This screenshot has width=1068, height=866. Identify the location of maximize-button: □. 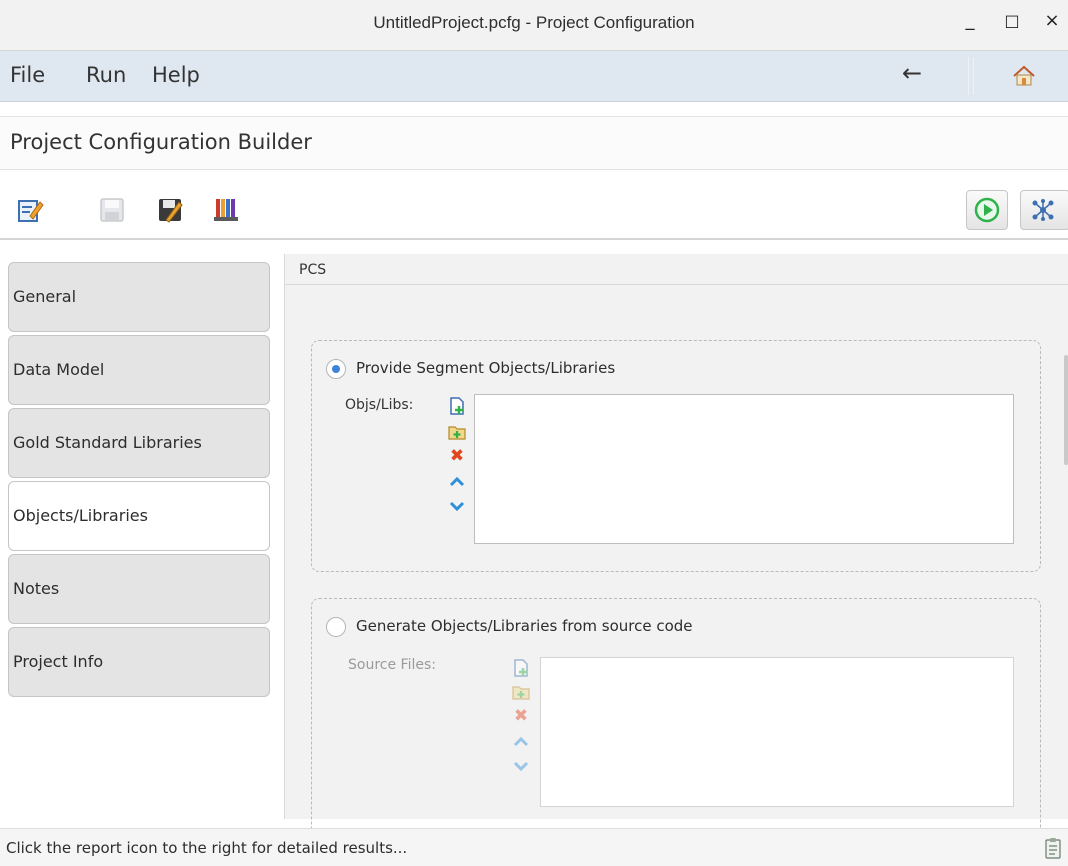
(1012, 24).